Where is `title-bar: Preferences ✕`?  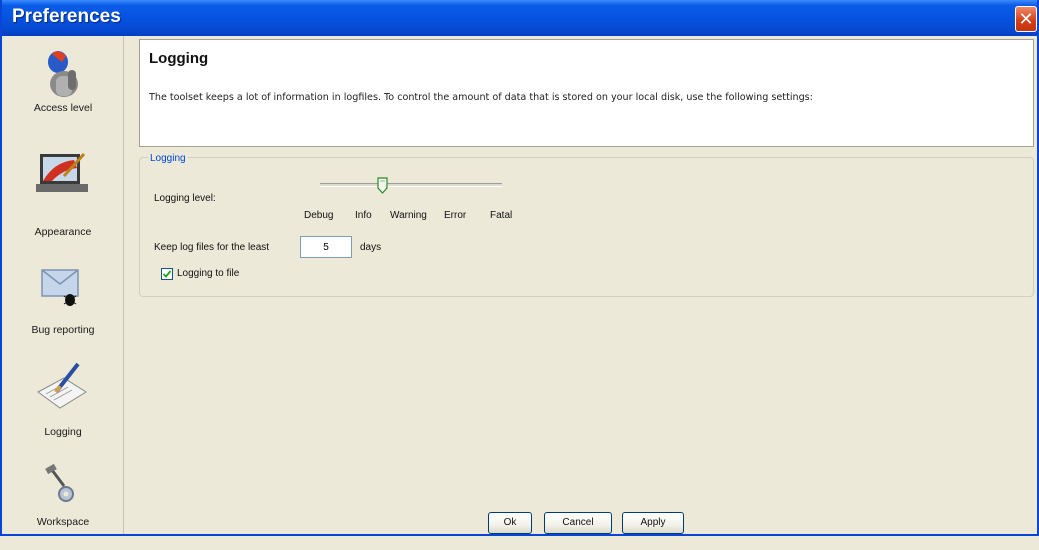 title-bar: Preferences ✕ is located at coordinates (519, 18).